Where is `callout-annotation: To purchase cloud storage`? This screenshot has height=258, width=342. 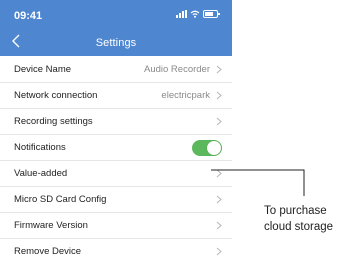 callout-annotation: To purchase cloud storage is located at coordinates (298, 219).